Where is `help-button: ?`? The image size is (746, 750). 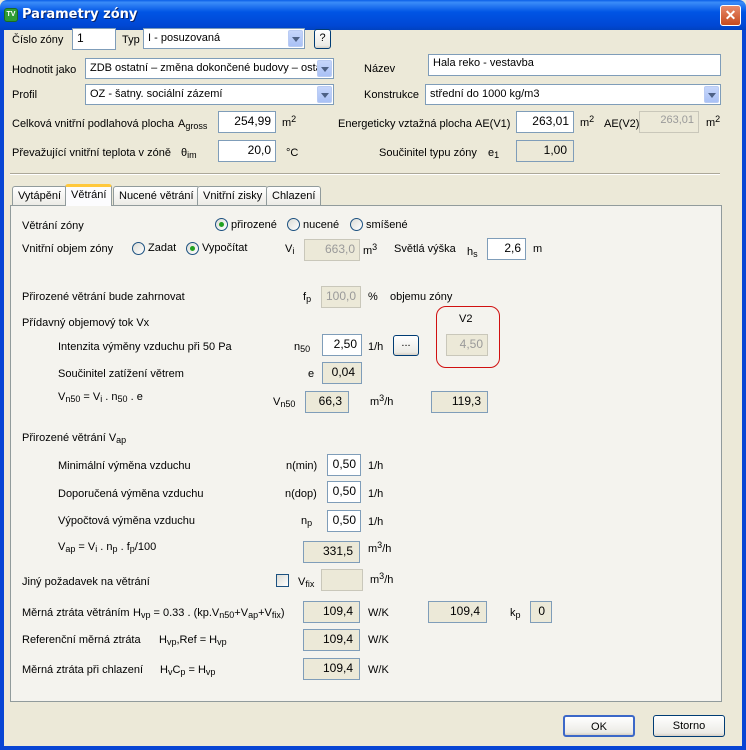
help-button: ? is located at coordinates (322, 39).